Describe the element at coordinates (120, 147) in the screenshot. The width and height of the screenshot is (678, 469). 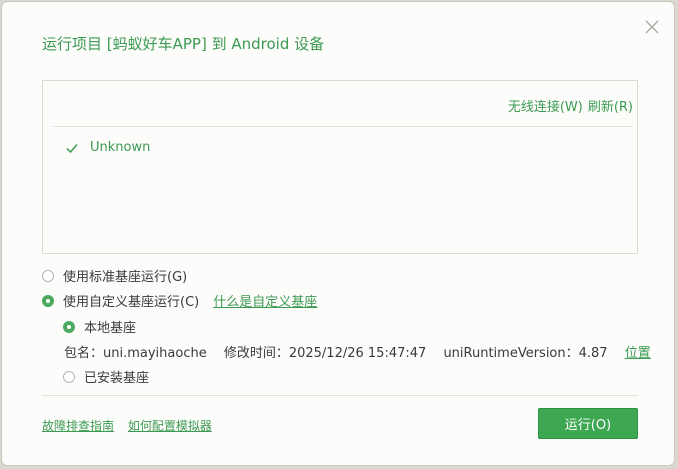
I see `device-name: Unknown` at that location.